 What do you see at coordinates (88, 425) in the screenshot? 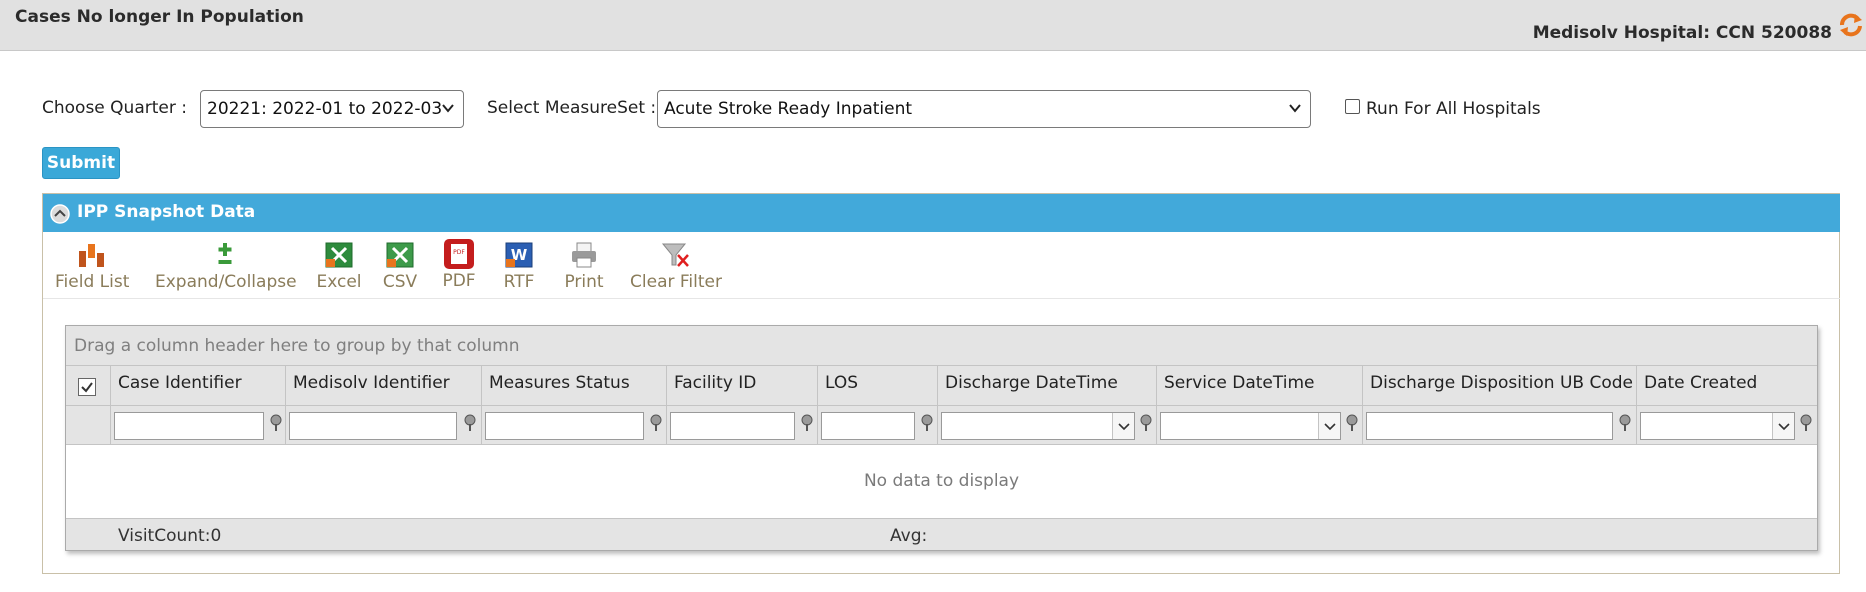
I see `filter-spacer` at bounding box center [88, 425].